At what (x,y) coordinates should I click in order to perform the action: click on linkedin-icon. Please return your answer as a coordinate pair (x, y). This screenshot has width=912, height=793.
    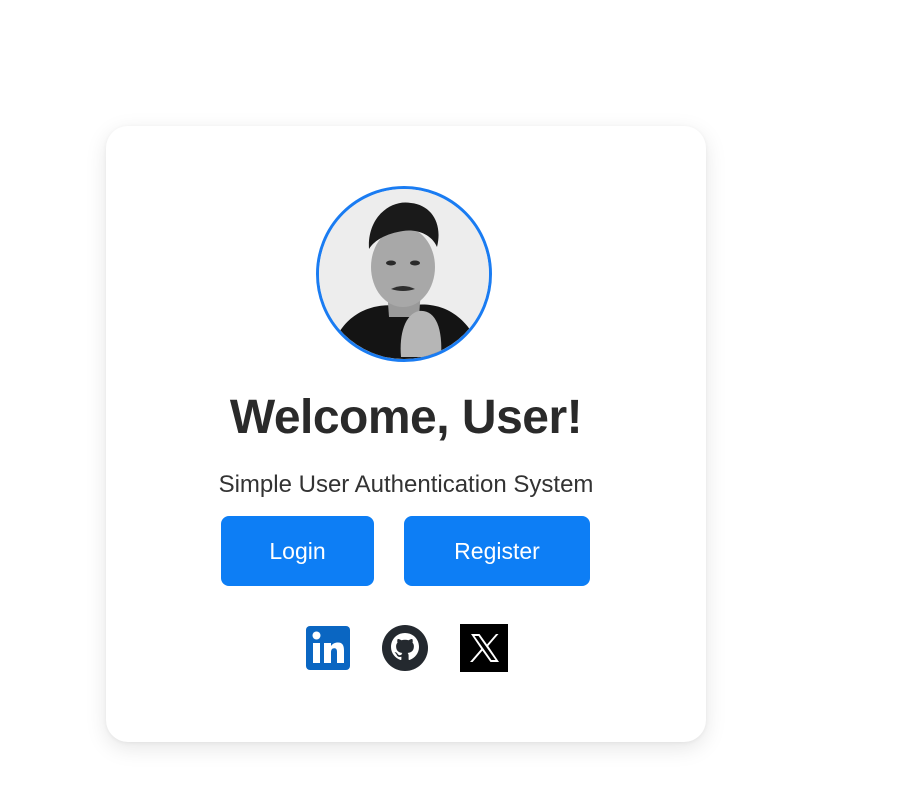
    Looking at the image, I should click on (328, 648).